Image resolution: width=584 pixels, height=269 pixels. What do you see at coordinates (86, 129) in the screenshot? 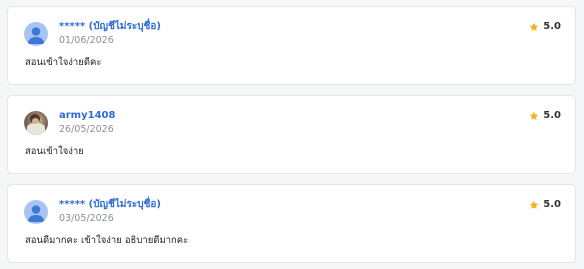
I see `review-date: 26/05/2026` at bounding box center [86, 129].